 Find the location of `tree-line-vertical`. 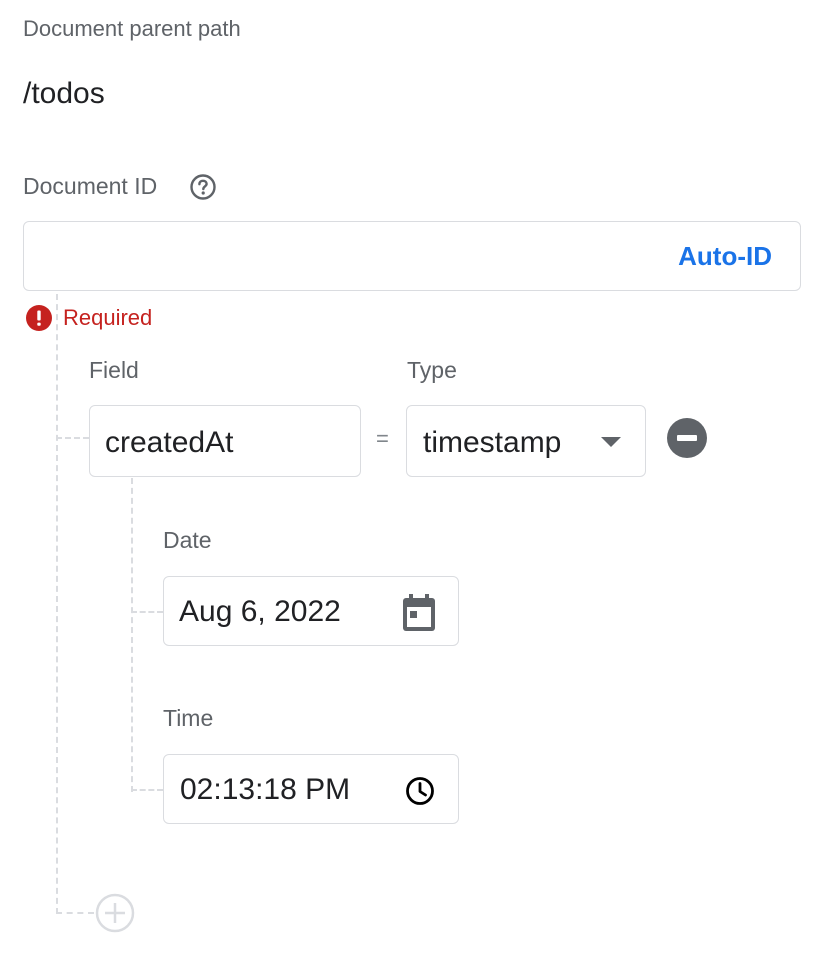

tree-line-vertical is located at coordinates (57, 604).